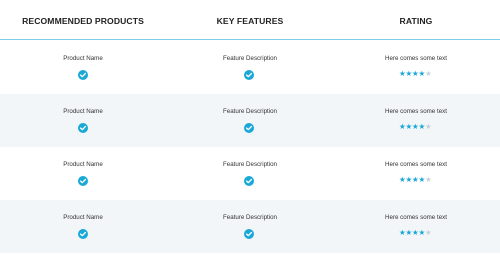 Image resolution: width=500 pixels, height=254 pixels. I want to click on header-key-features: KEY FEATURES, so click(250, 21).